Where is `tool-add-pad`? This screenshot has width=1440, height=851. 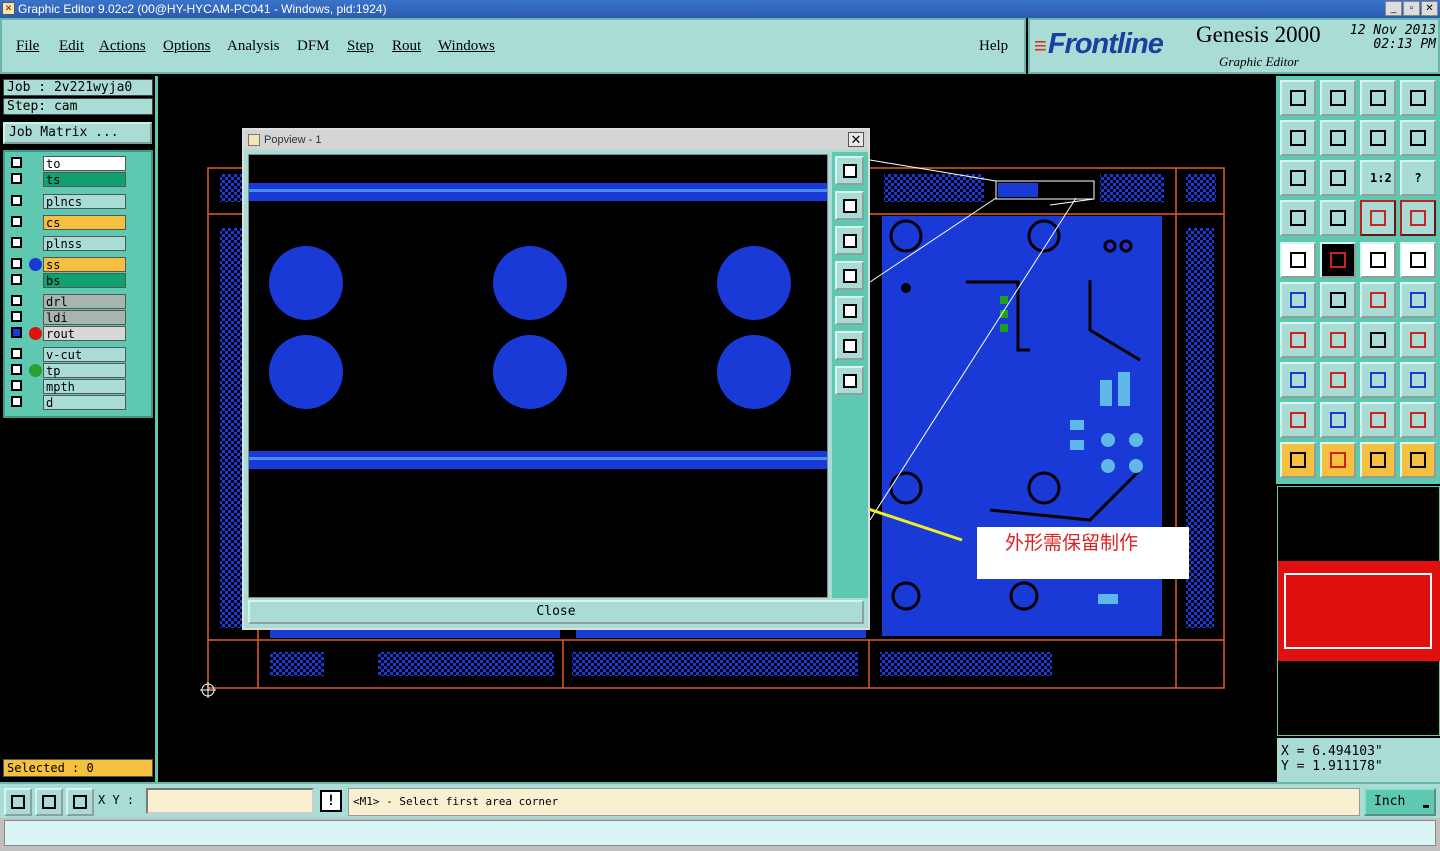
tool-add-pad is located at coordinates (1298, 260).